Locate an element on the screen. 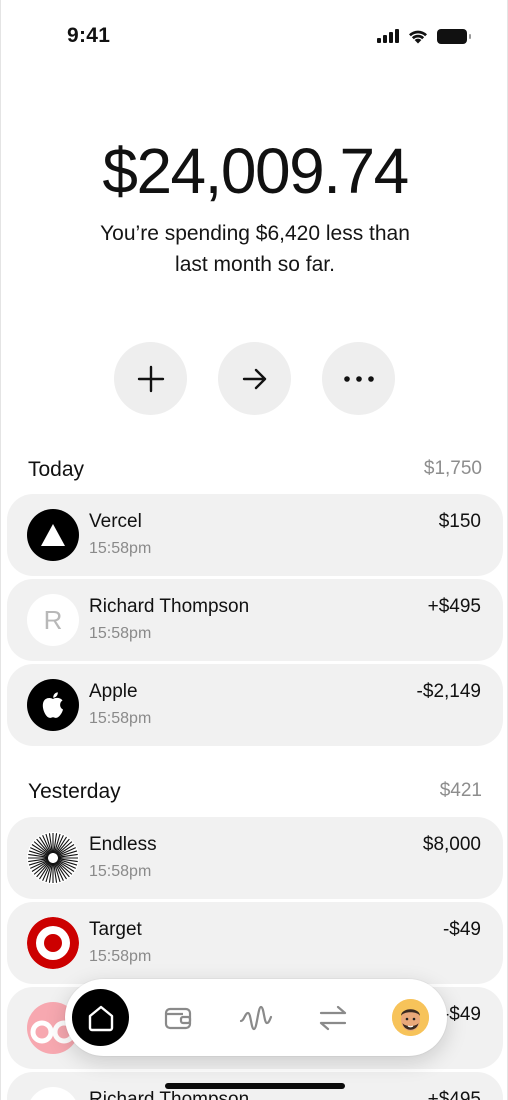 Image resolution: width=508 pixels, height=1100 pixels. endless-logo is located at coordinates (53, 858).